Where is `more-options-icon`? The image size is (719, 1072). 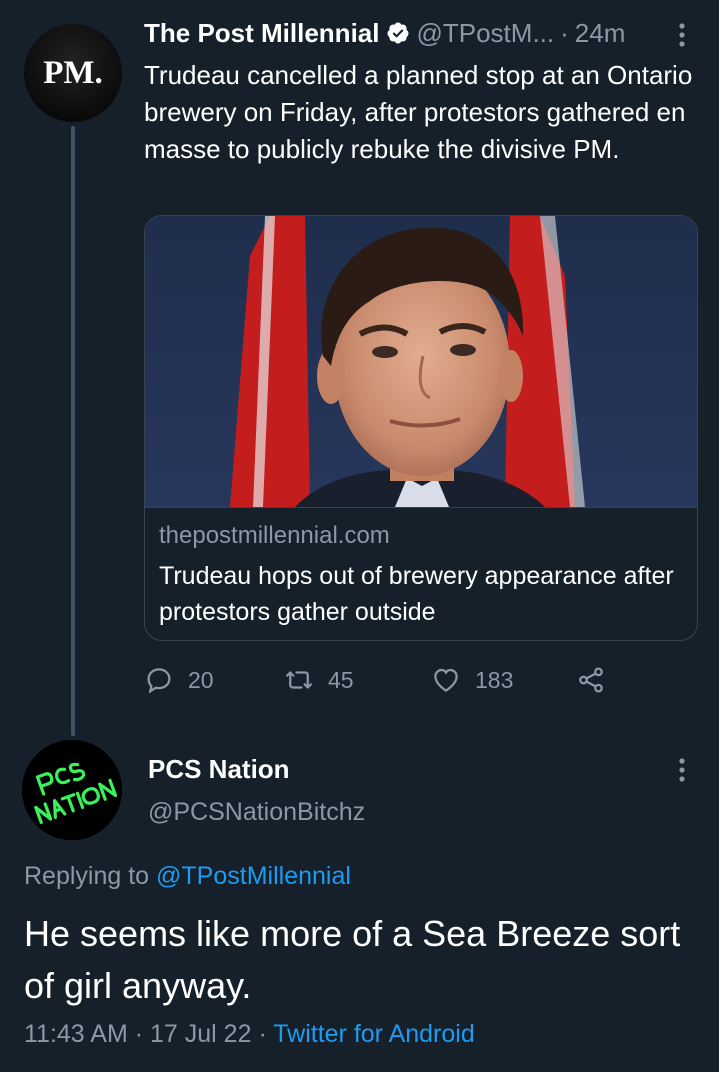 more-options-icon is located at coordinates (682, 35).